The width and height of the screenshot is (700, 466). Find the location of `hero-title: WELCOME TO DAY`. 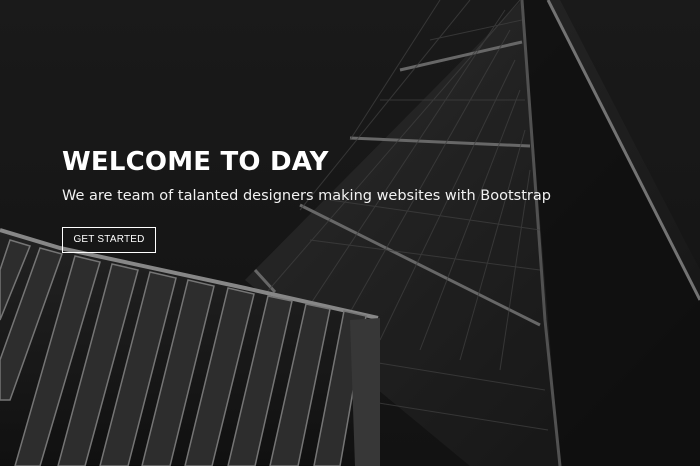

hero-title: WELCOME TO DAY is located at coordinates (195, 162).